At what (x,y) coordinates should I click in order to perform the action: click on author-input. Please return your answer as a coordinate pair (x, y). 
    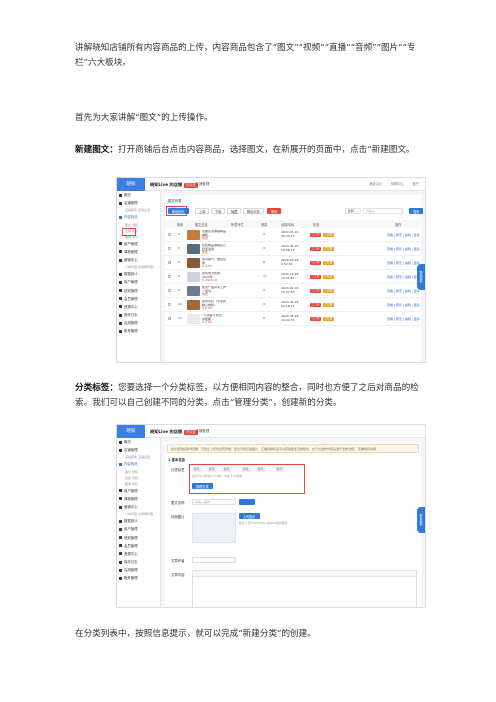
    Looking at the image, I should click on (214, 560).